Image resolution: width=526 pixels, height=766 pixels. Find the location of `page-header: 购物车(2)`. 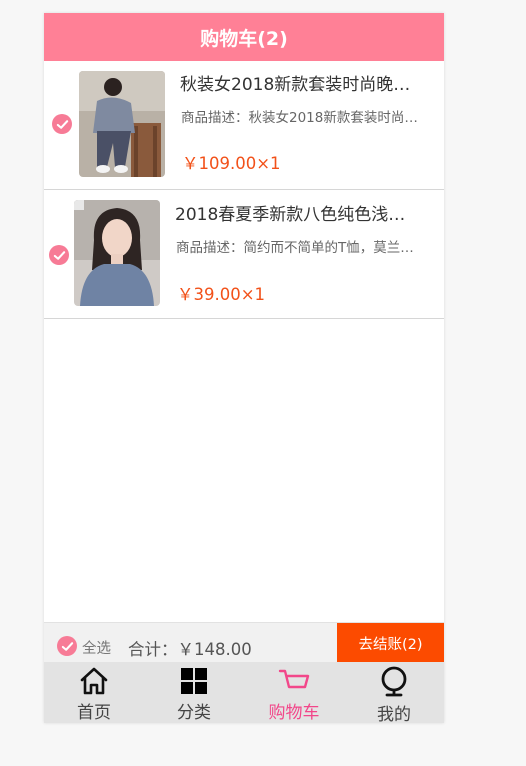

page-header: 购物车(2) is located at coordinates (244, 37).